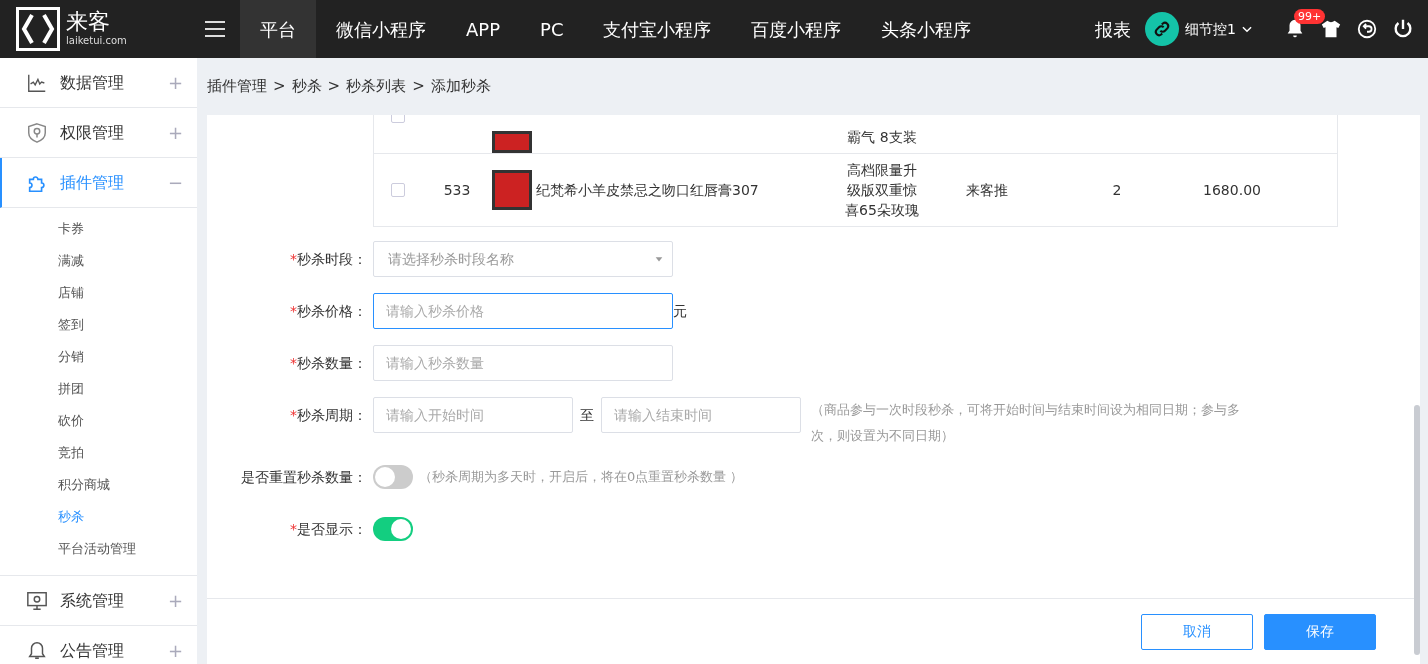 The height and width of the screenshot is (664, 1428). I want to click on sidebar-item: 系统管理 +, so click(98, 601).